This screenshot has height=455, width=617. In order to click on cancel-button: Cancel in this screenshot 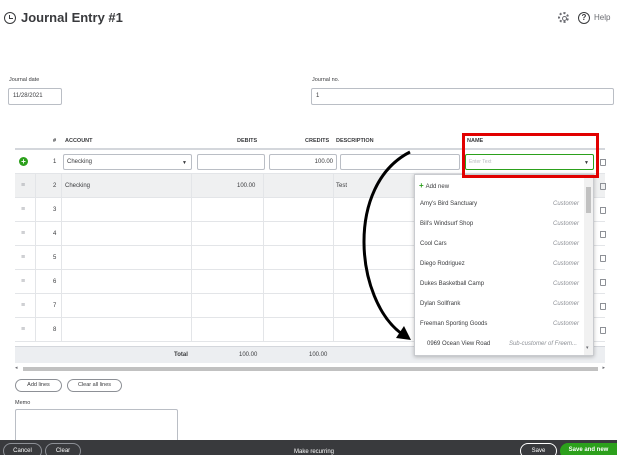, I will do `click(22, 449)`.